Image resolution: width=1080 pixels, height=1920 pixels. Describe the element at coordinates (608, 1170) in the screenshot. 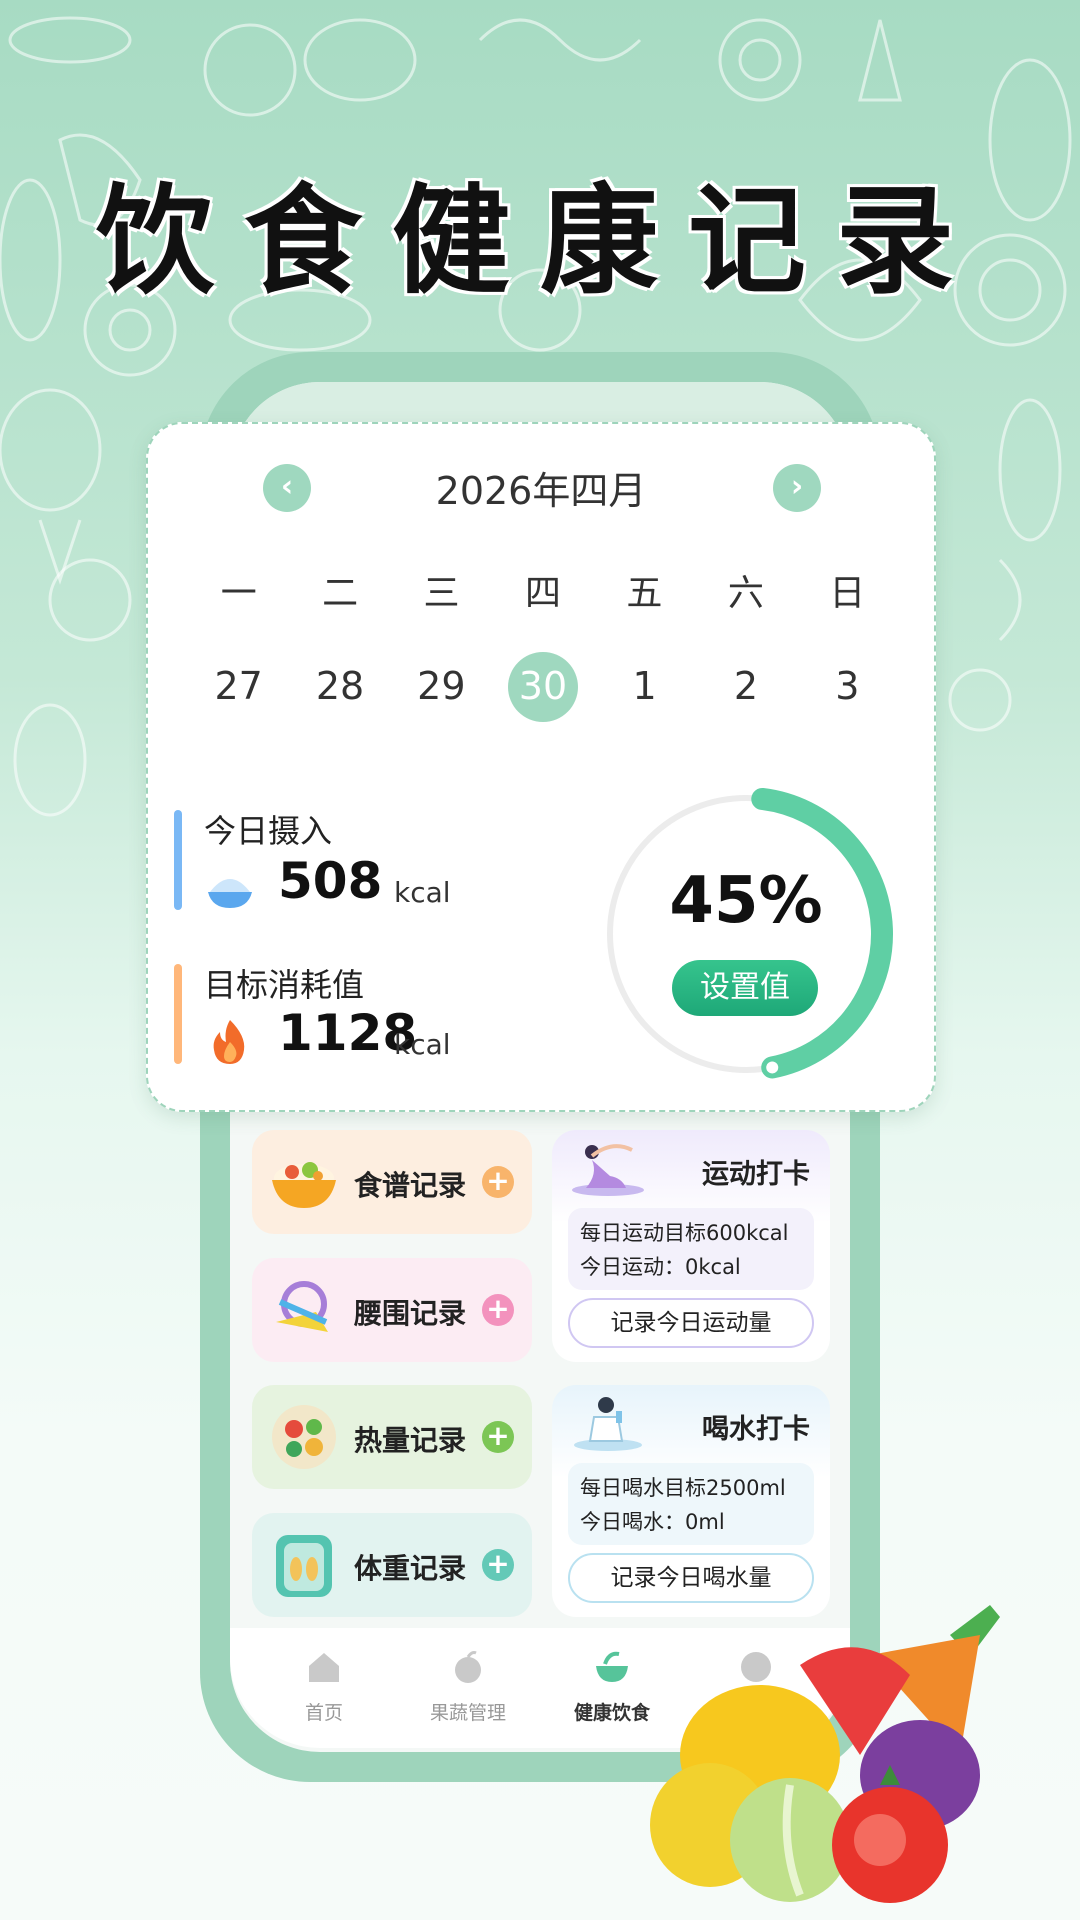

I see `yoga-figure-icon` at that location.